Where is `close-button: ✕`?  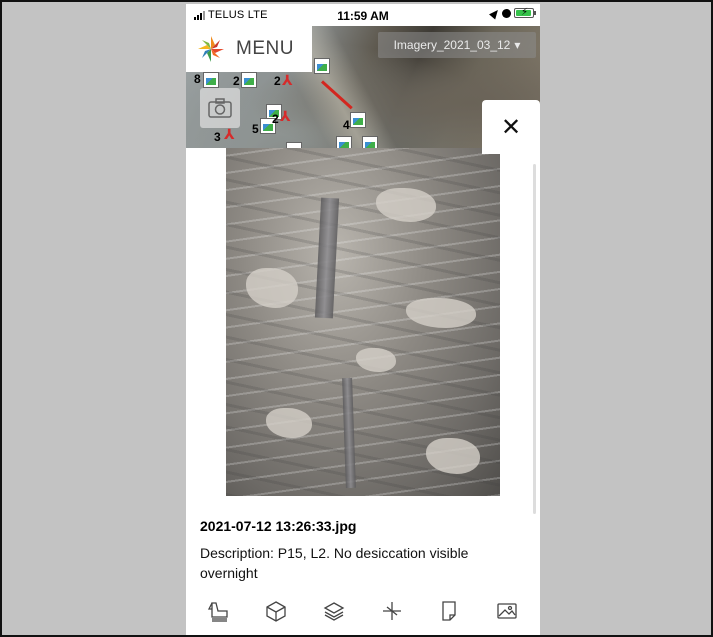 close-button: ✕ is located at coordinates (511, 127).